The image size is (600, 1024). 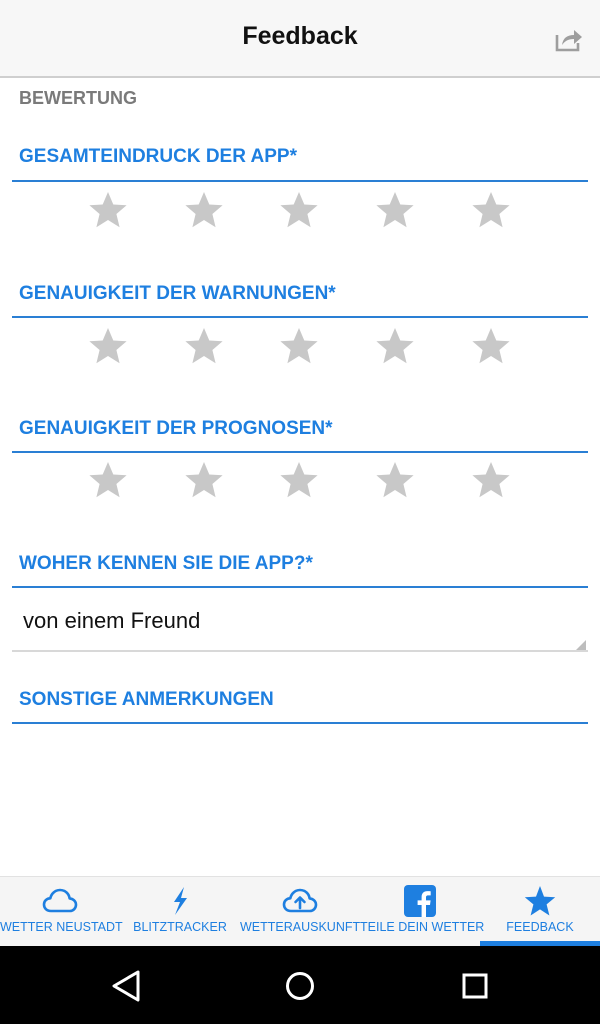 I want to click on tab-label: TEILE DEIN WETTER, so click(x=422, y=927).